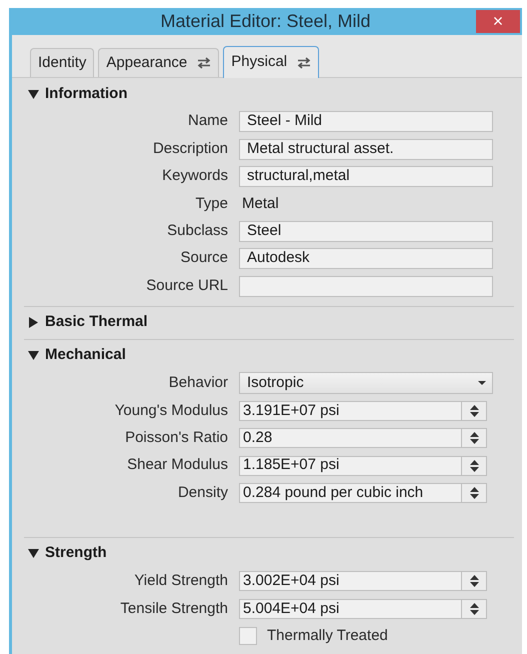  I want to click on checkbox, so click(248, 636).